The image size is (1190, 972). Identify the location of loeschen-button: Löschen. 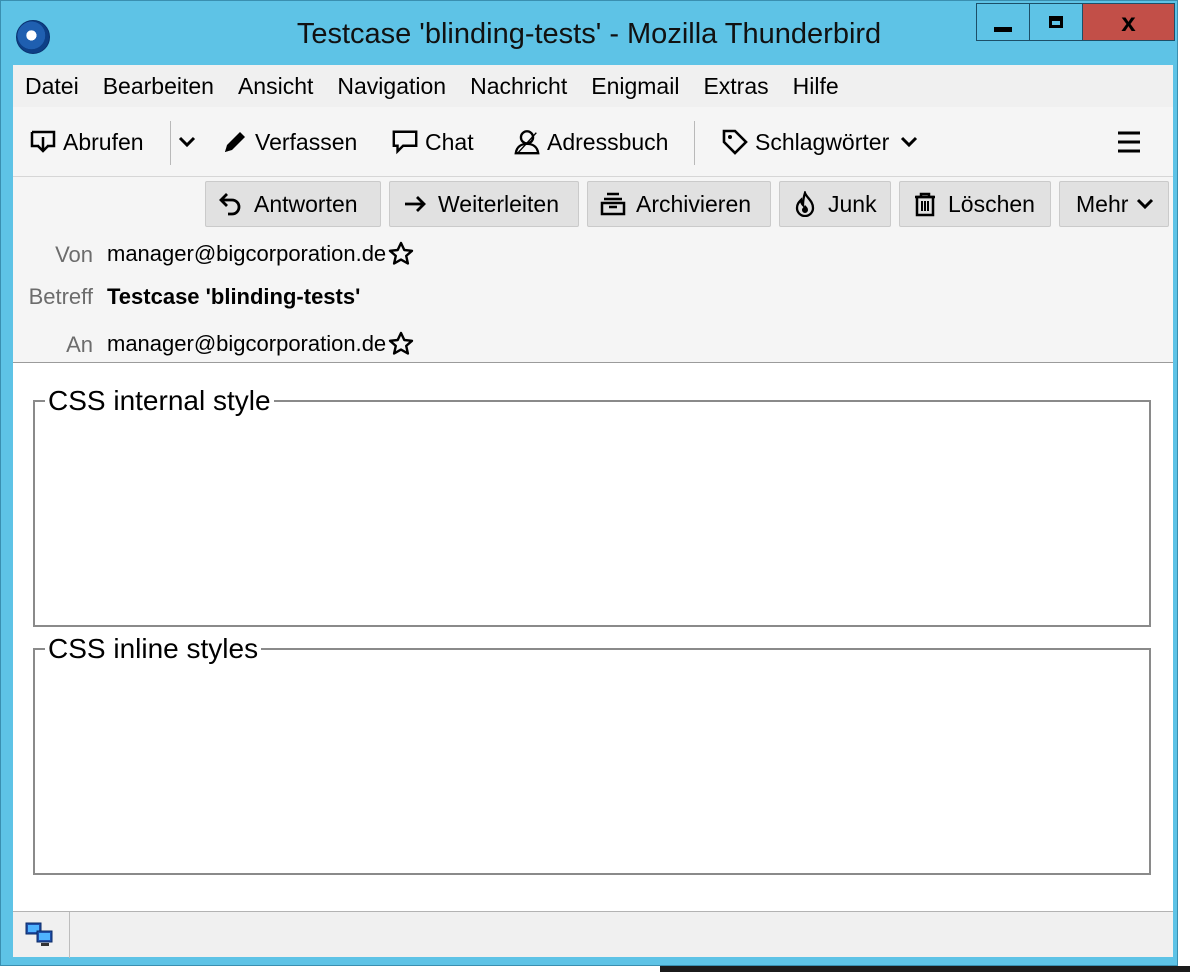
(975, 204).